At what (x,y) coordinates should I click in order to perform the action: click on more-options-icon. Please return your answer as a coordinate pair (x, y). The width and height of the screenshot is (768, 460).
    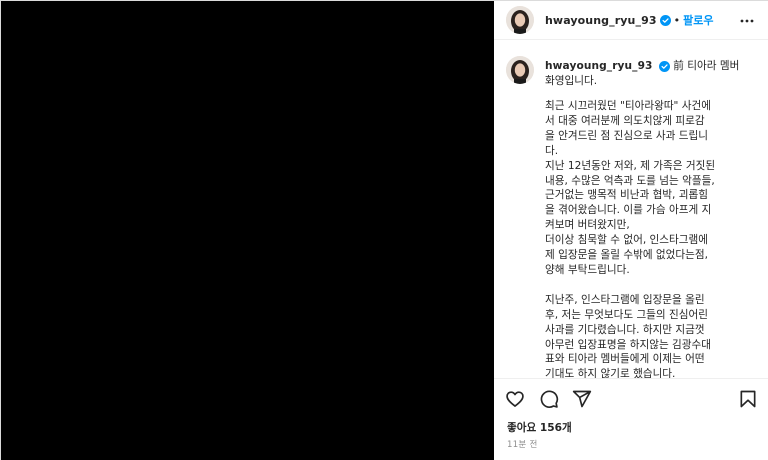
    Looking at the image, I should click on (747, 21).